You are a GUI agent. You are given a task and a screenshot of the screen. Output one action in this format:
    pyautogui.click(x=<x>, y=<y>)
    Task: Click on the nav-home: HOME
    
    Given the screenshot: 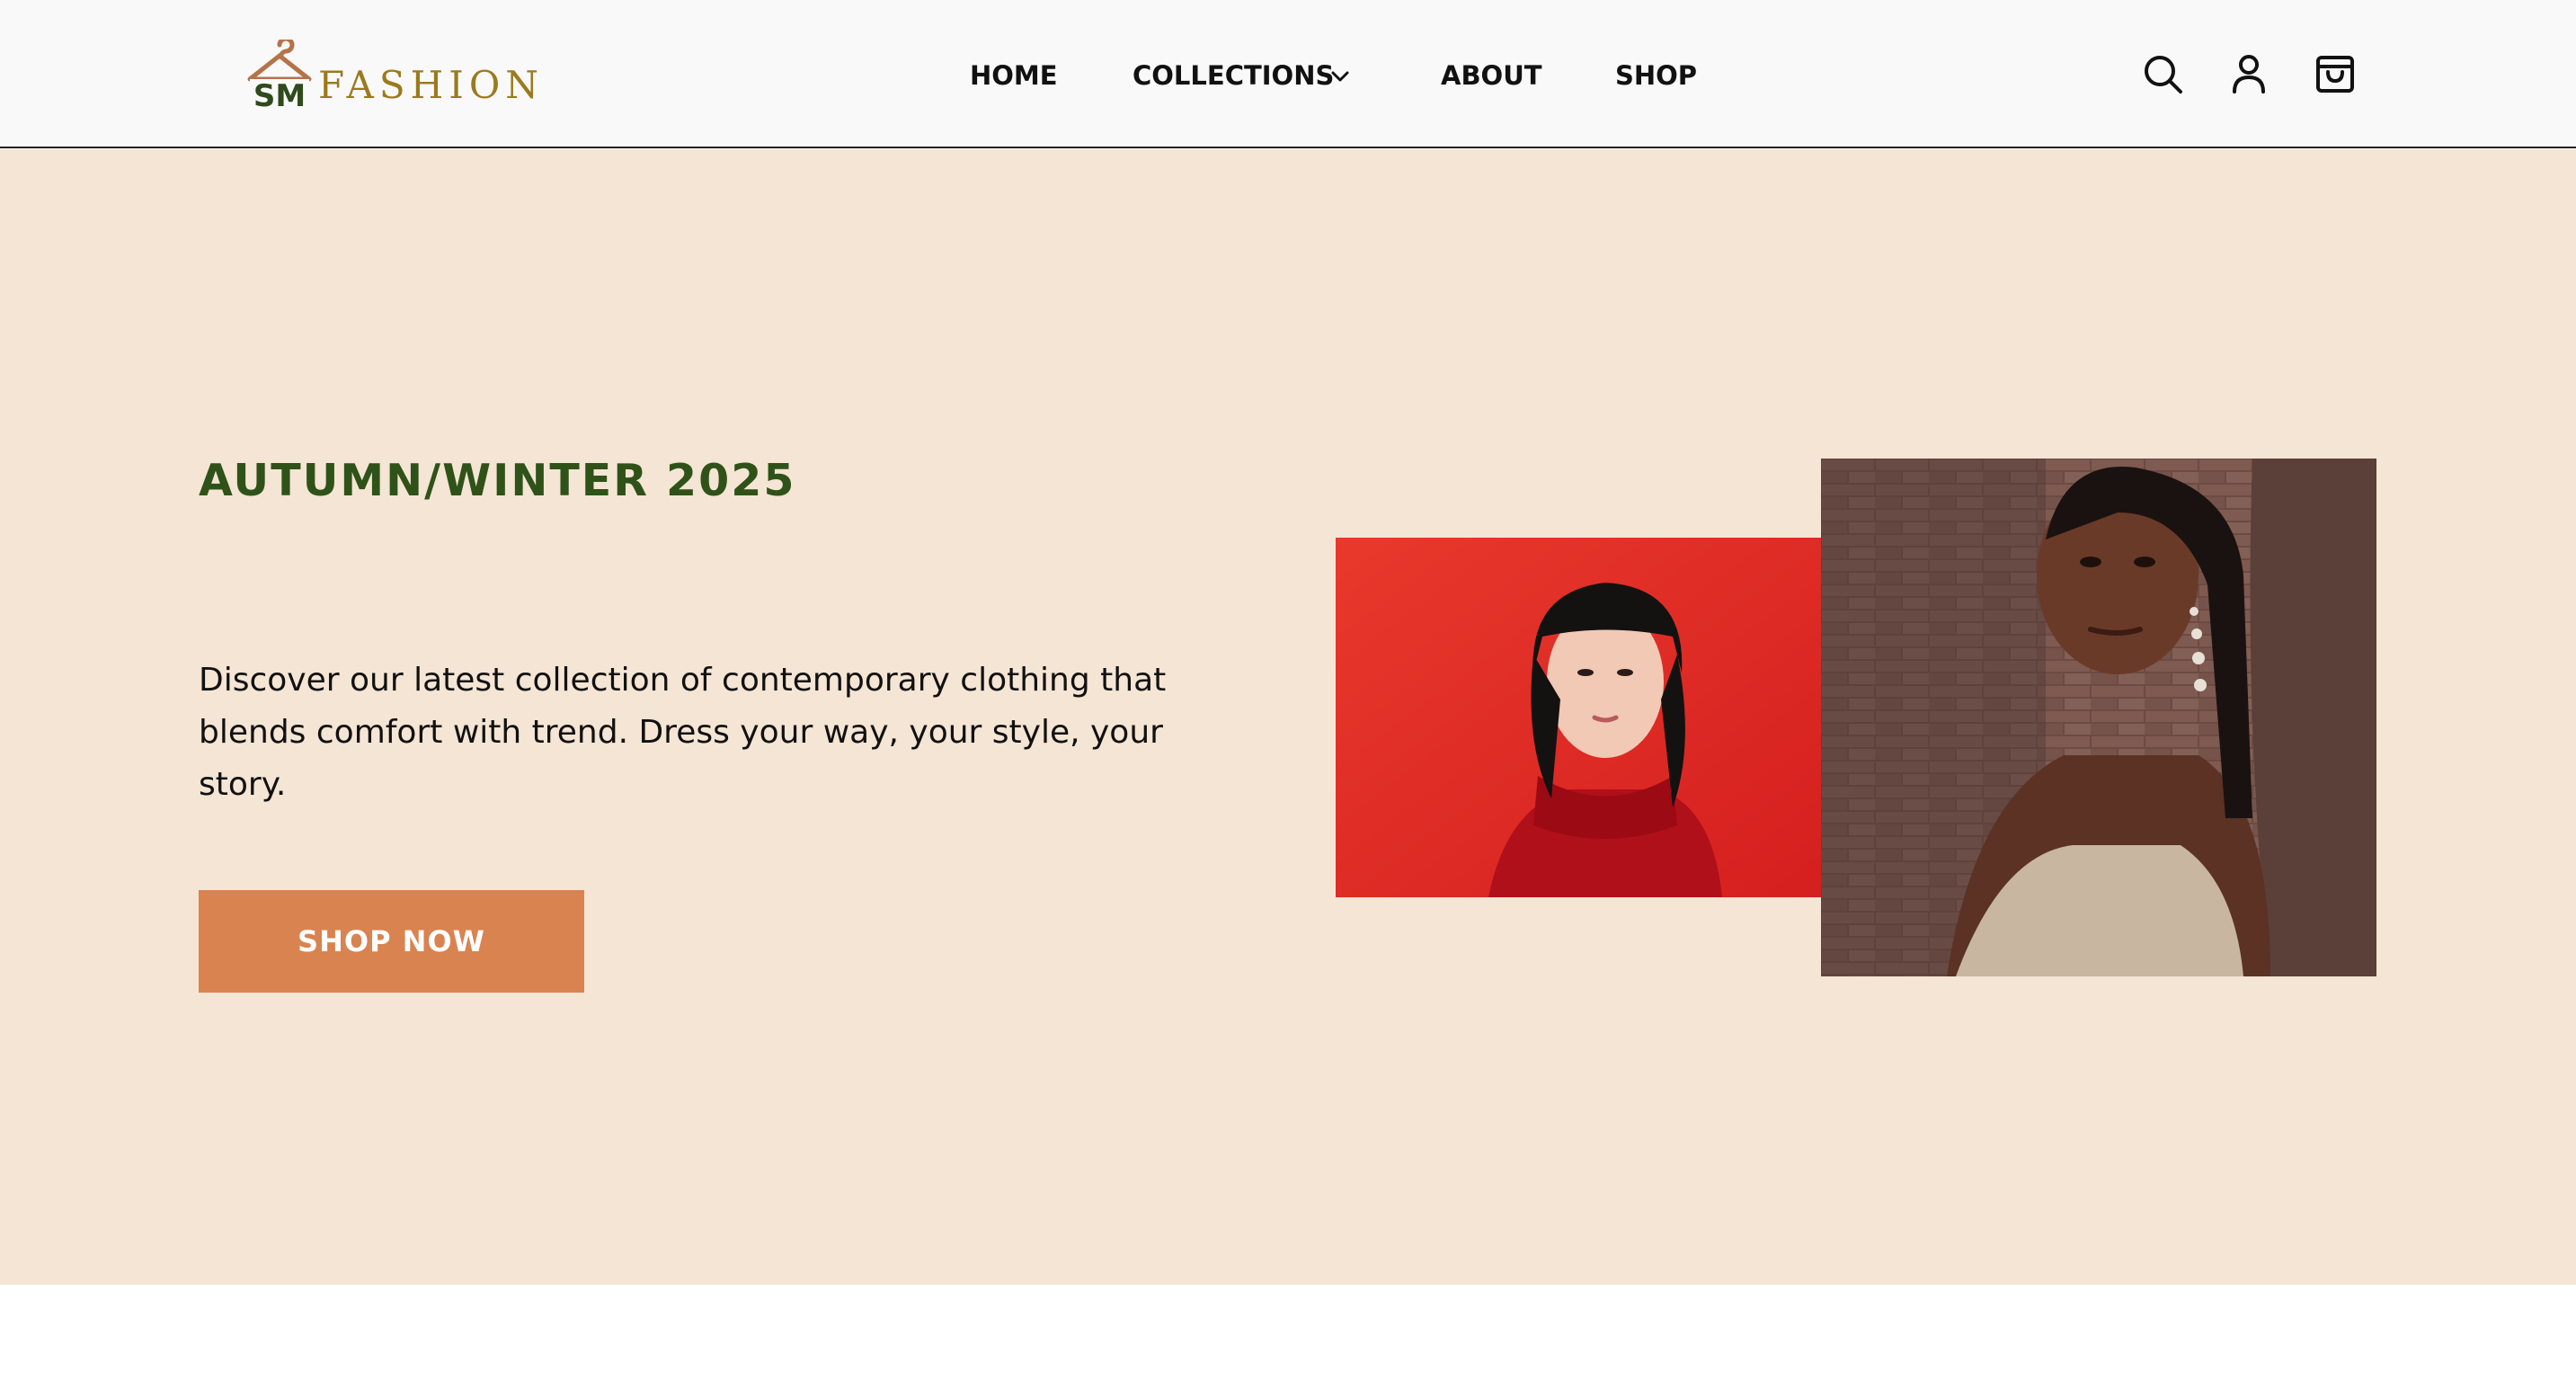 What is the action you would take?
    pyautogui.click(x=1014, y=76)
    